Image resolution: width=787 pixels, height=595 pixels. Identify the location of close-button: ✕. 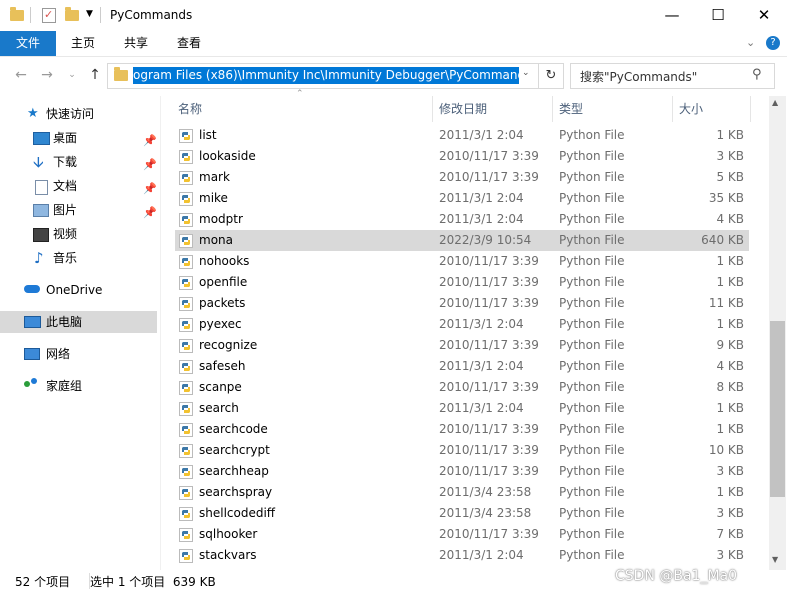
(764, 15).